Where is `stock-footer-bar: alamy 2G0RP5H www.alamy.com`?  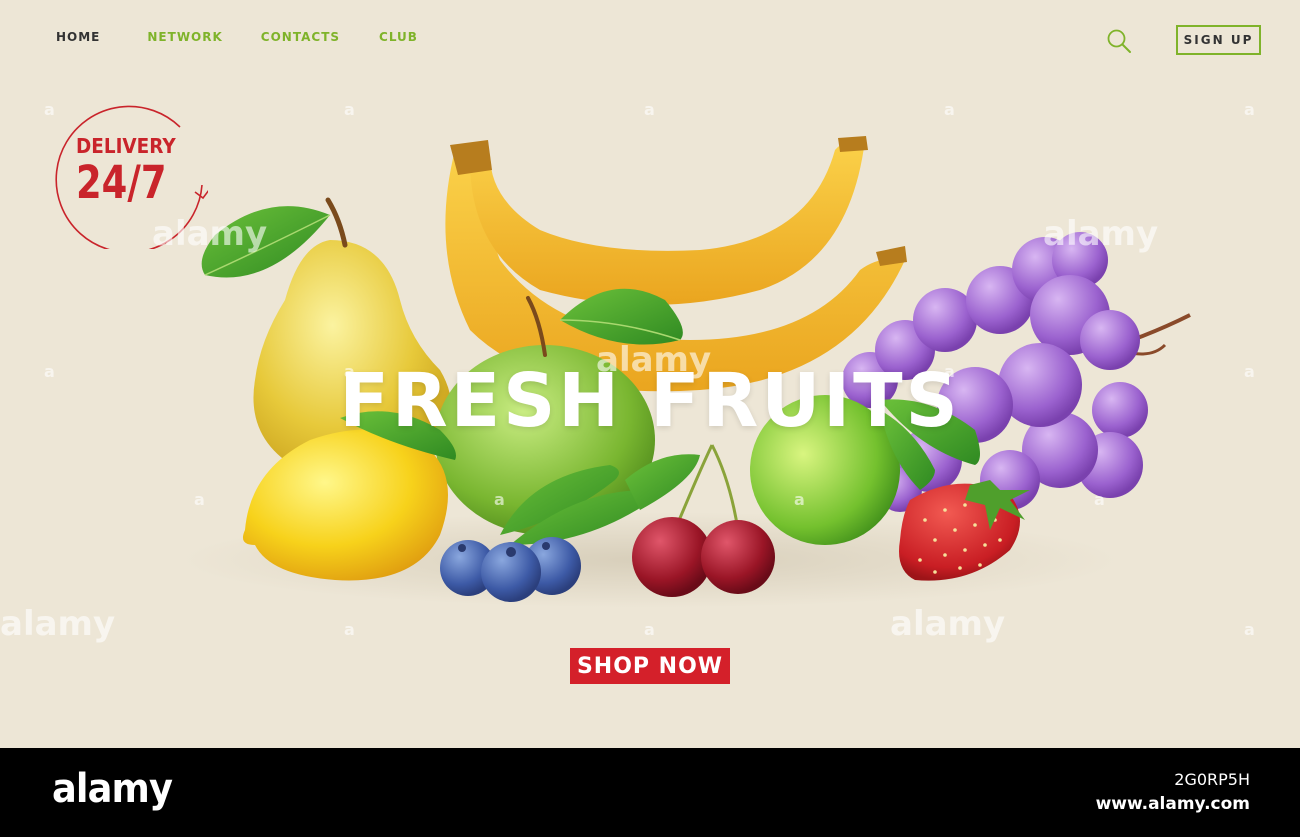 stock-footer-bar: alamy 2G0RP5H www.alamy.com is located at coordinates (650, 792).